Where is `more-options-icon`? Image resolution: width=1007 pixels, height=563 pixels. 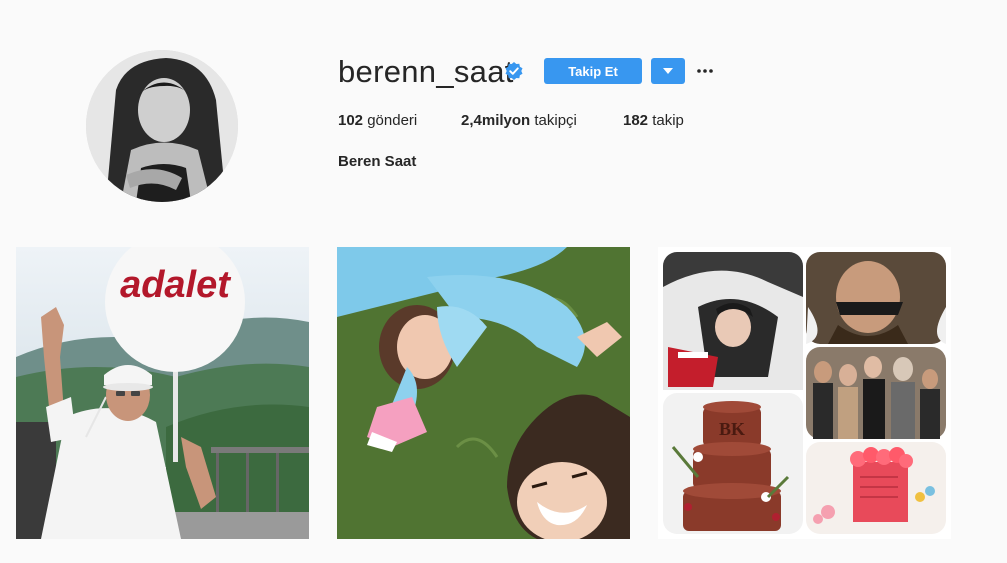 more-options-icon is located at coordinates (705, 71).